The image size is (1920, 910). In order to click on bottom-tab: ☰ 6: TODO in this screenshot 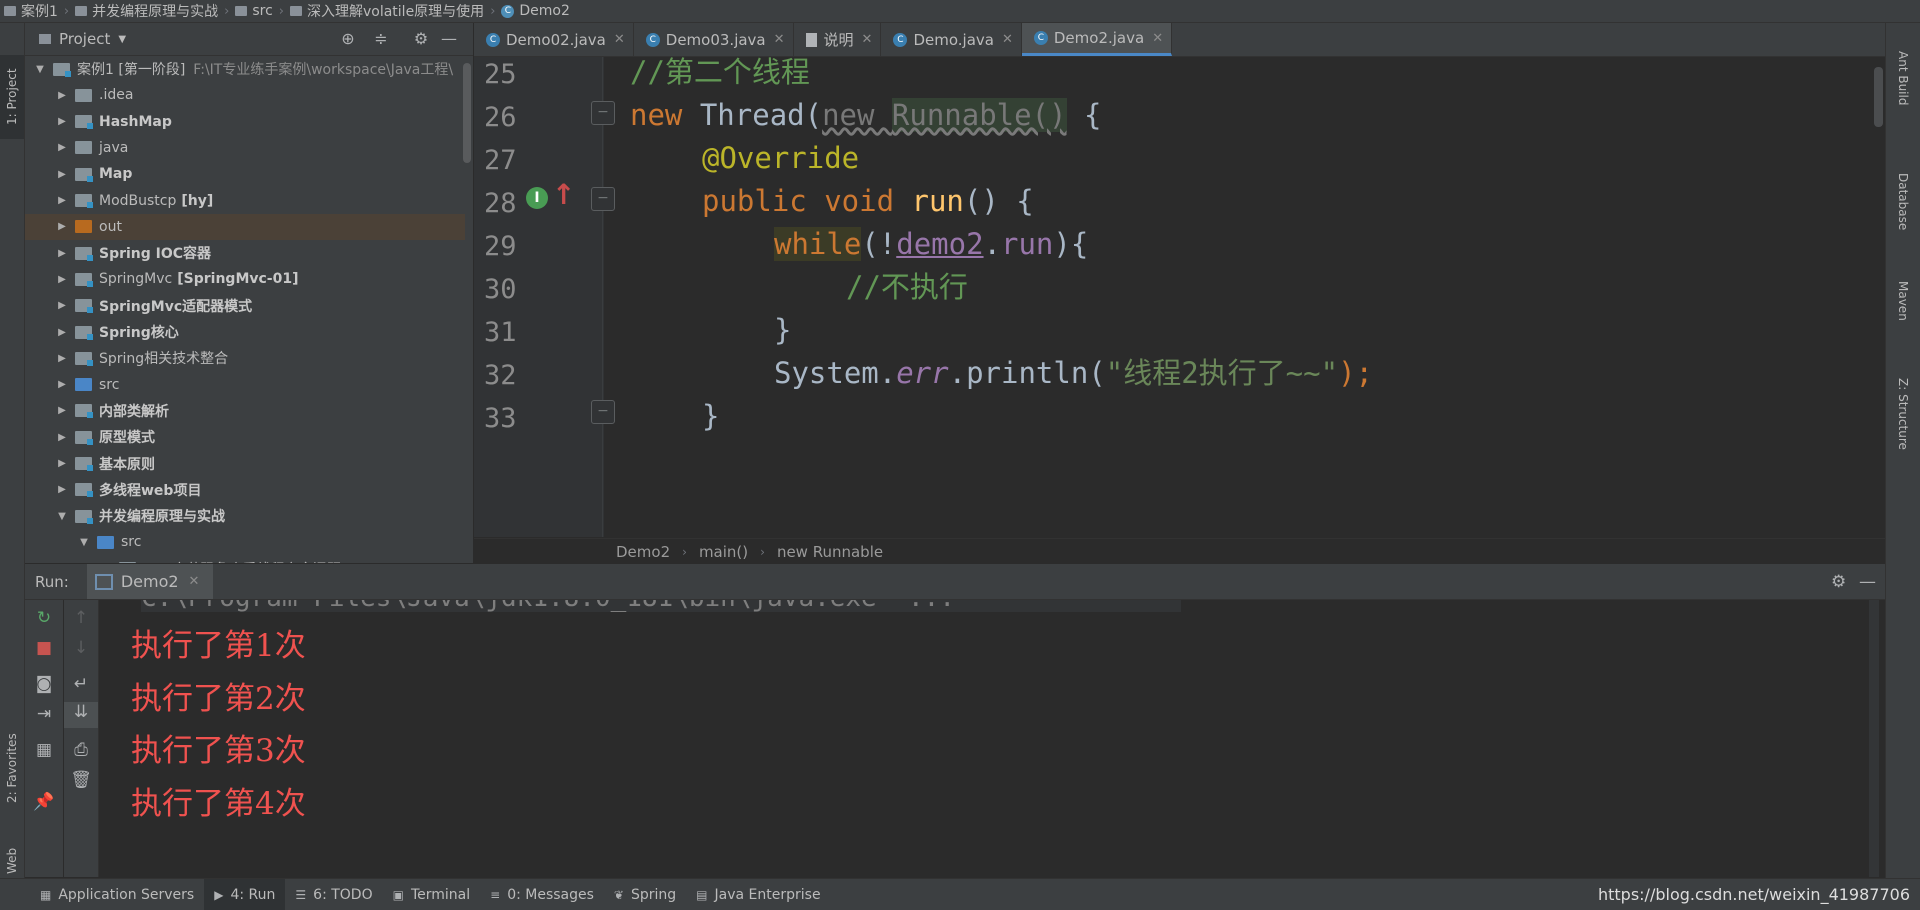, I will do `click(333, 894)`.